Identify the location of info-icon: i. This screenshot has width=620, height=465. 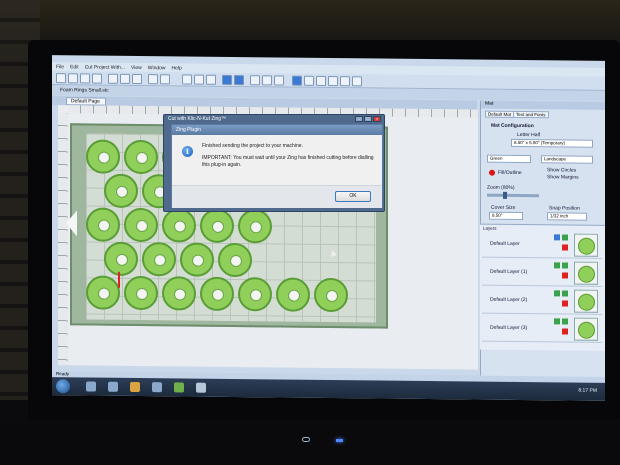
(187, 151).